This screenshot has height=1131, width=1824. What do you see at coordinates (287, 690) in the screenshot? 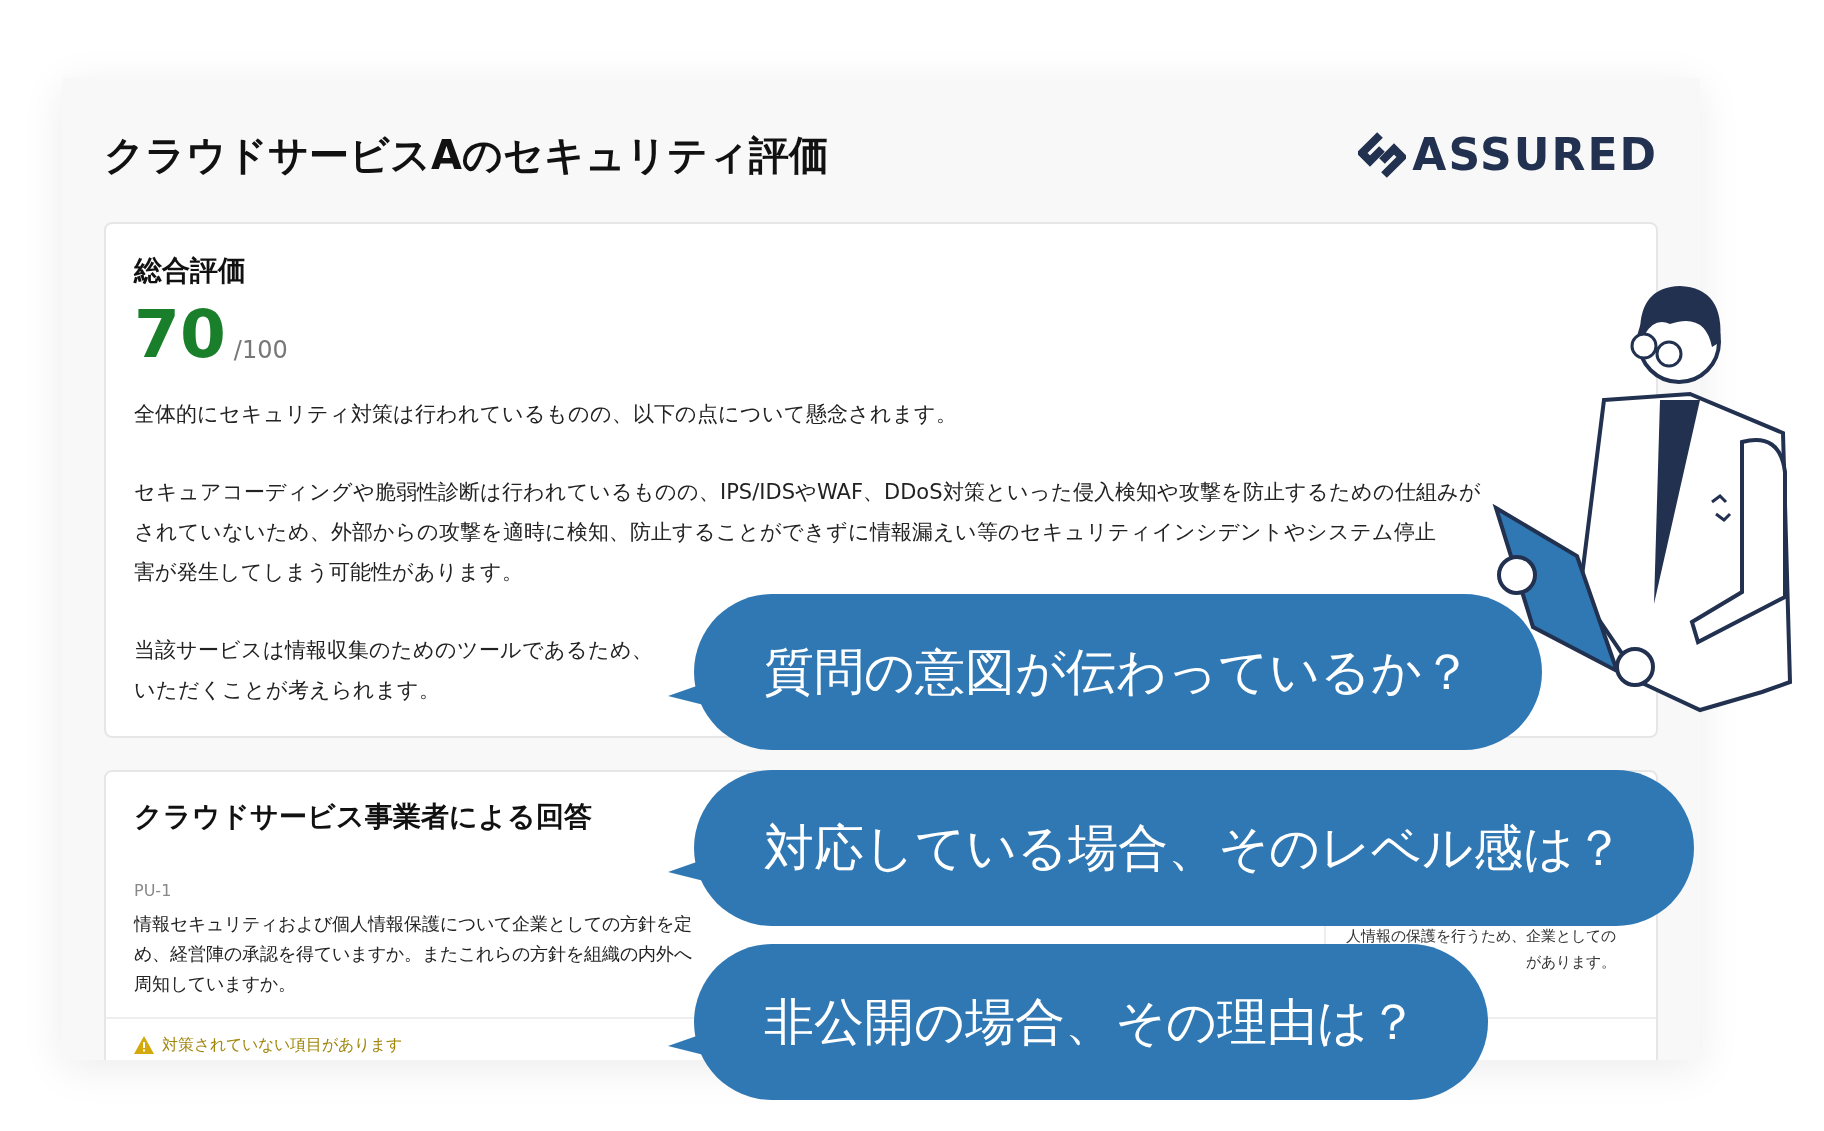
I see `body-text-line: いただくことが考えられます。` at bounding box center [287, 690].